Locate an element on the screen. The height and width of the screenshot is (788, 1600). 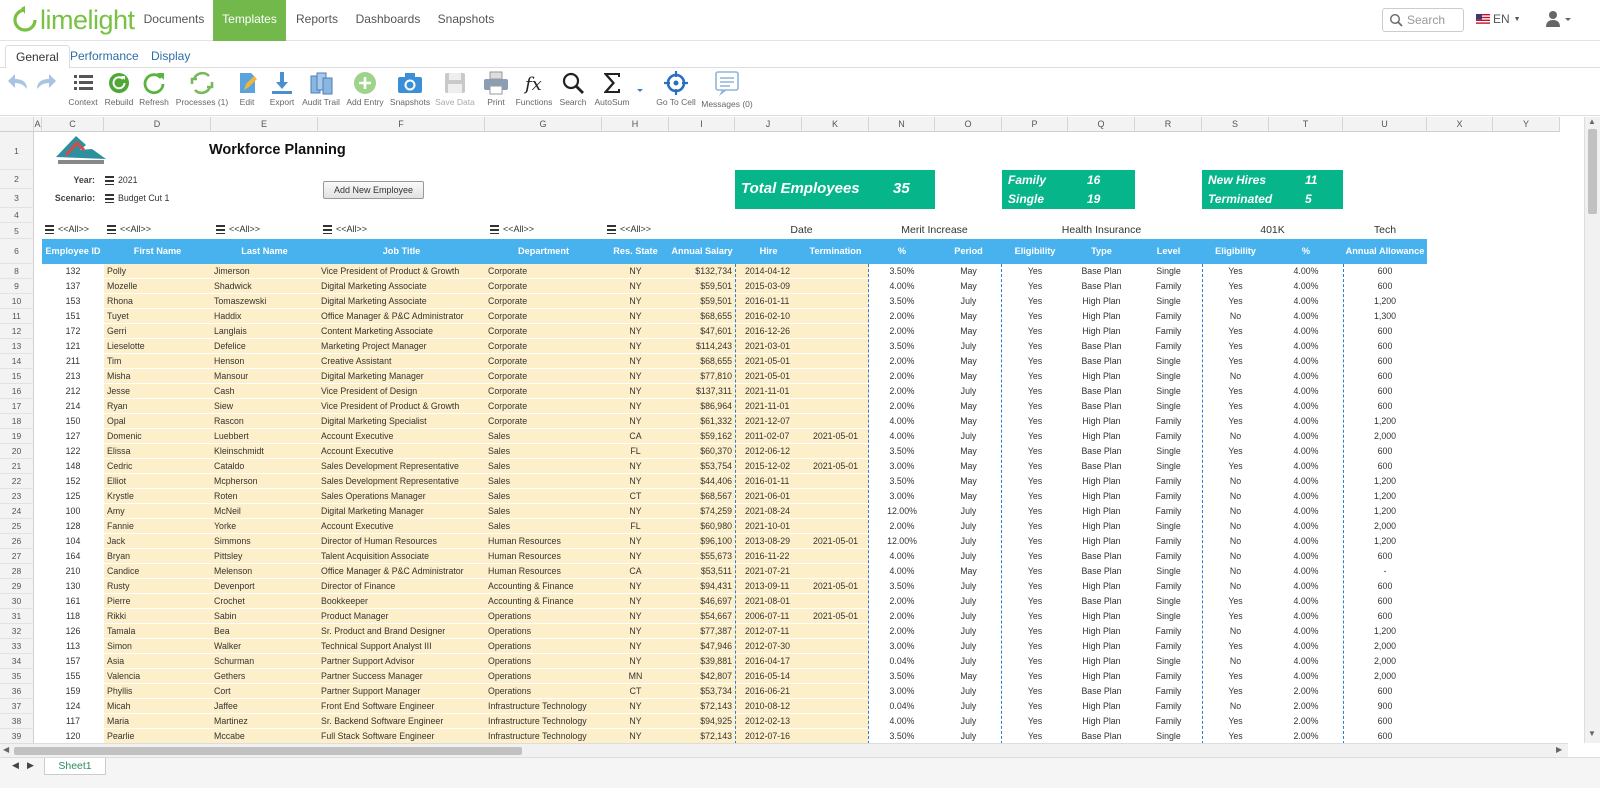
cell-job-title: Sales Development Representative is located at coordinates (401, 481).